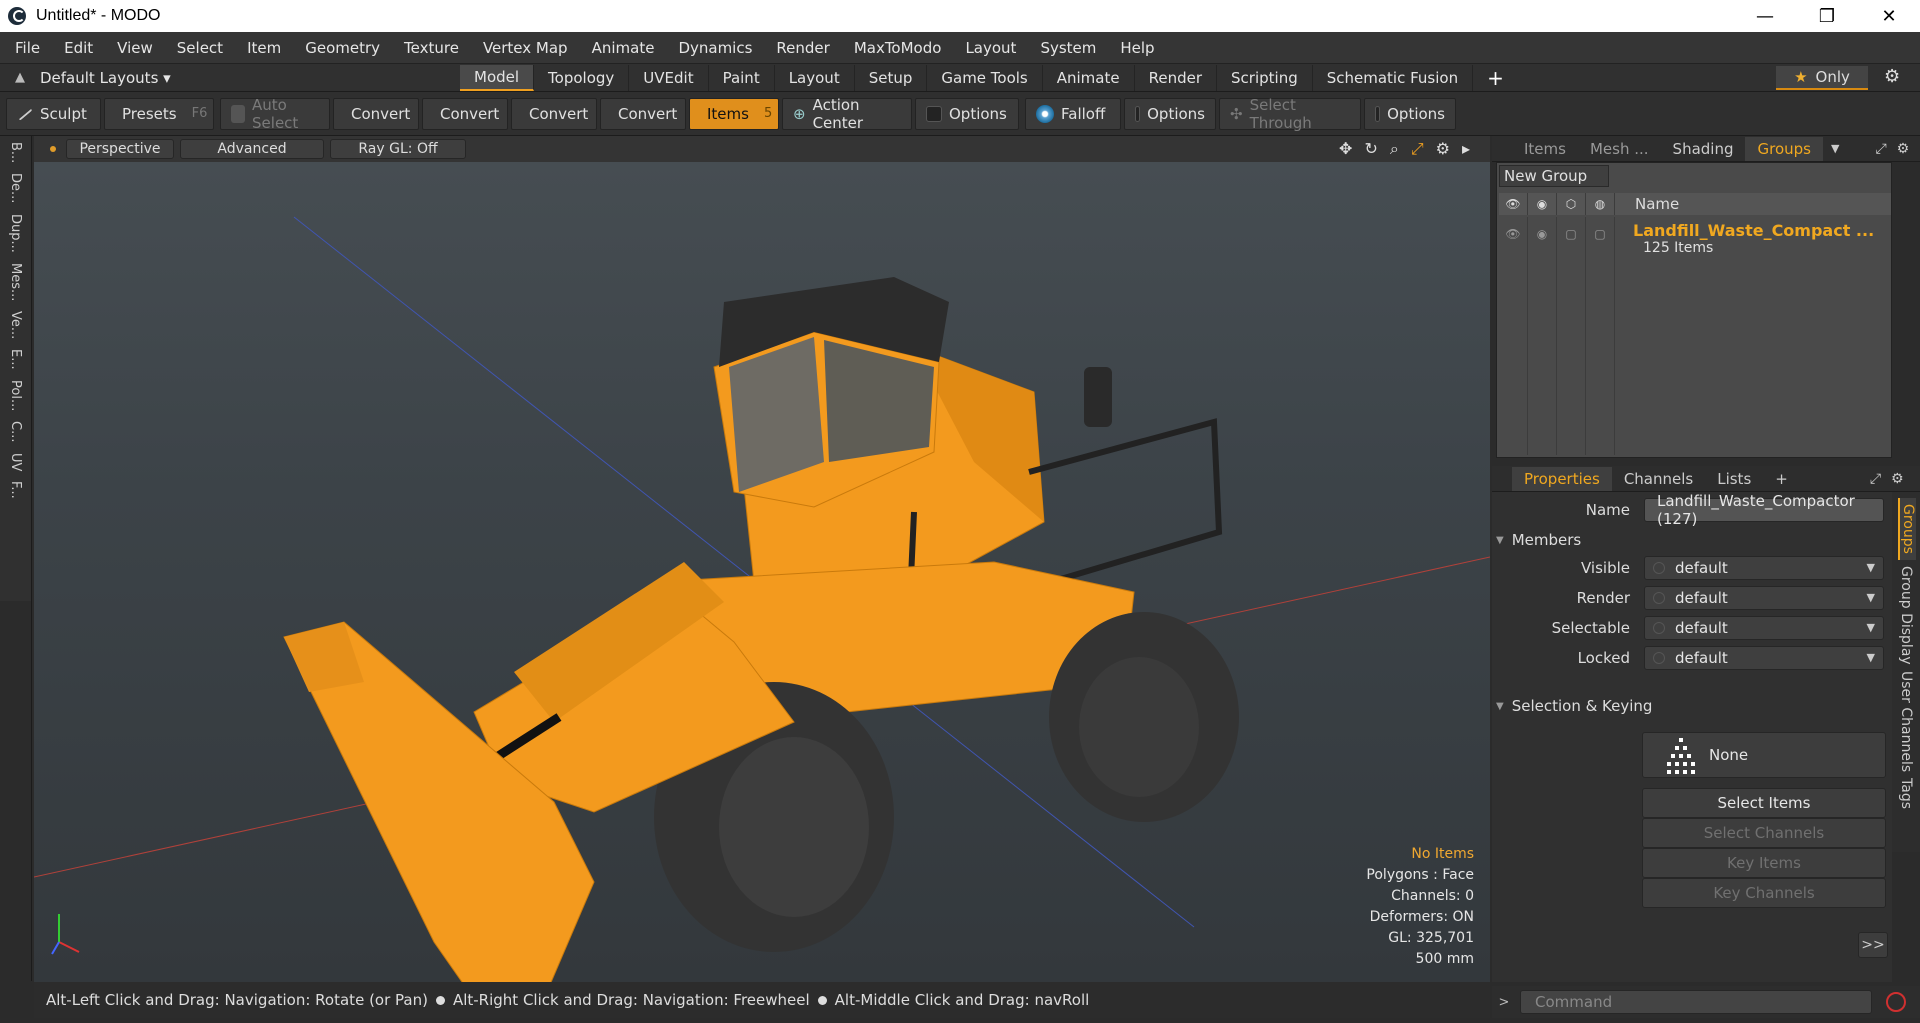 The height and width of the screenshot is (1023, 1920). Describe the element at coordinates (250, 78) in the screenshot. I see `default-layouts-dropdown: Default Layouts ▾` at that location.